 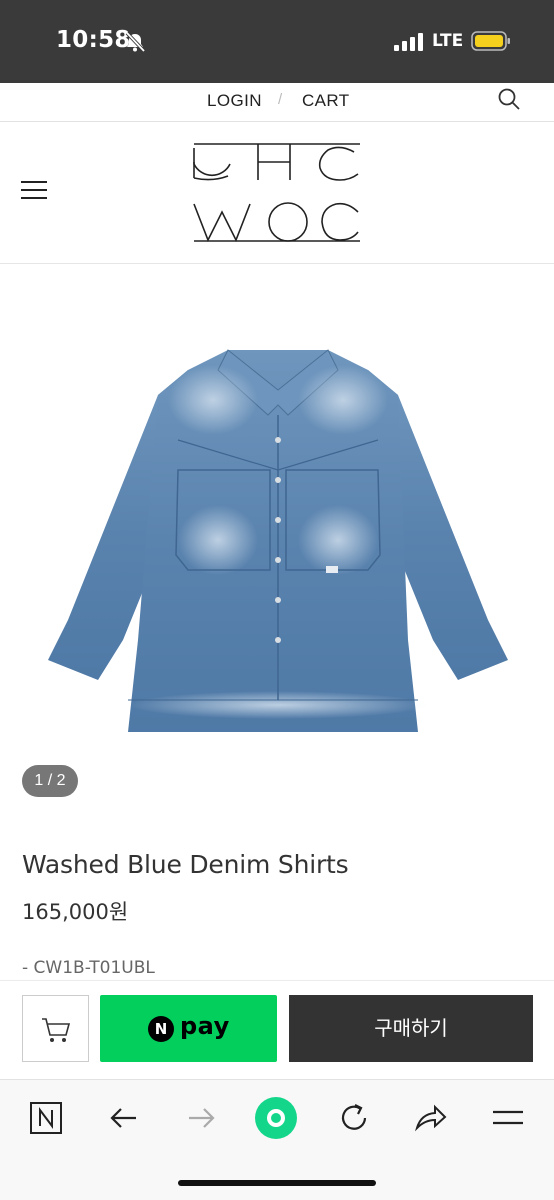 I want to click on cart-icon, so click(x=56, y=1030).